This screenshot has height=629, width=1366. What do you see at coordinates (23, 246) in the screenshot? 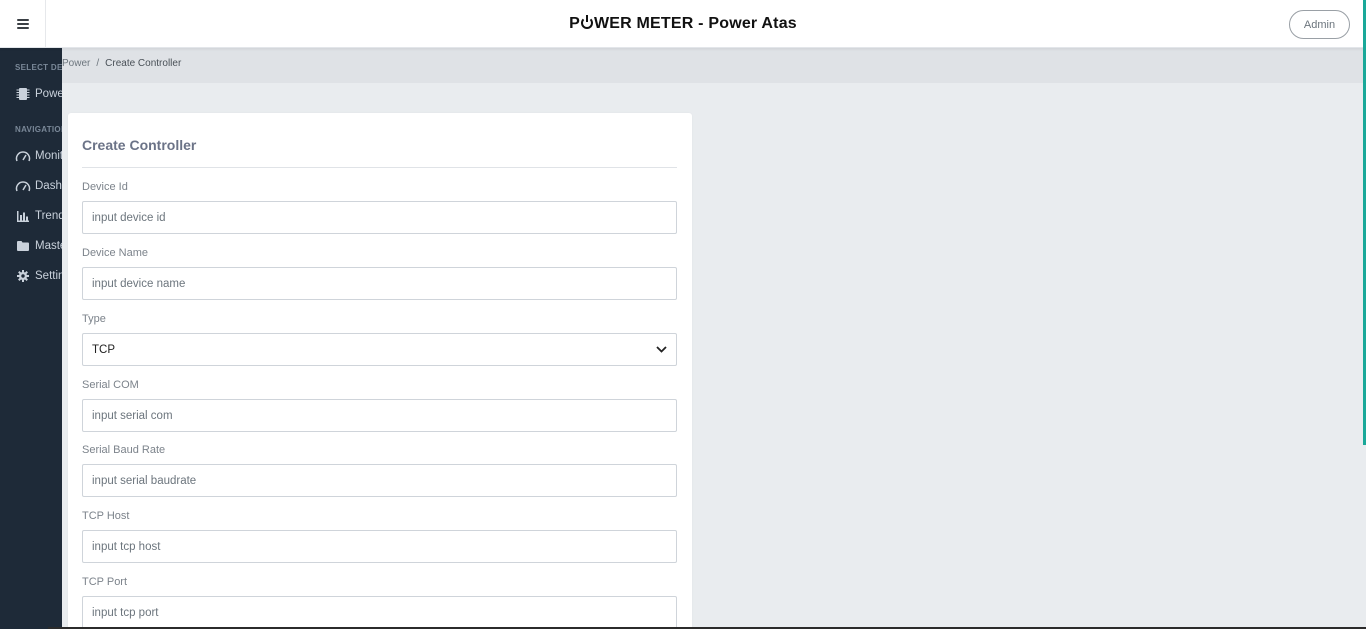
I see `folder-icon` at bounding box center [23, 246].